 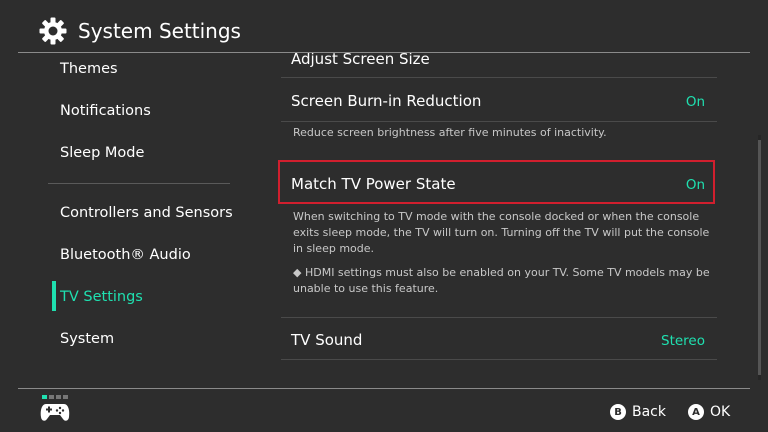 I want to click on controller-icon, so click(x=55, y=412).